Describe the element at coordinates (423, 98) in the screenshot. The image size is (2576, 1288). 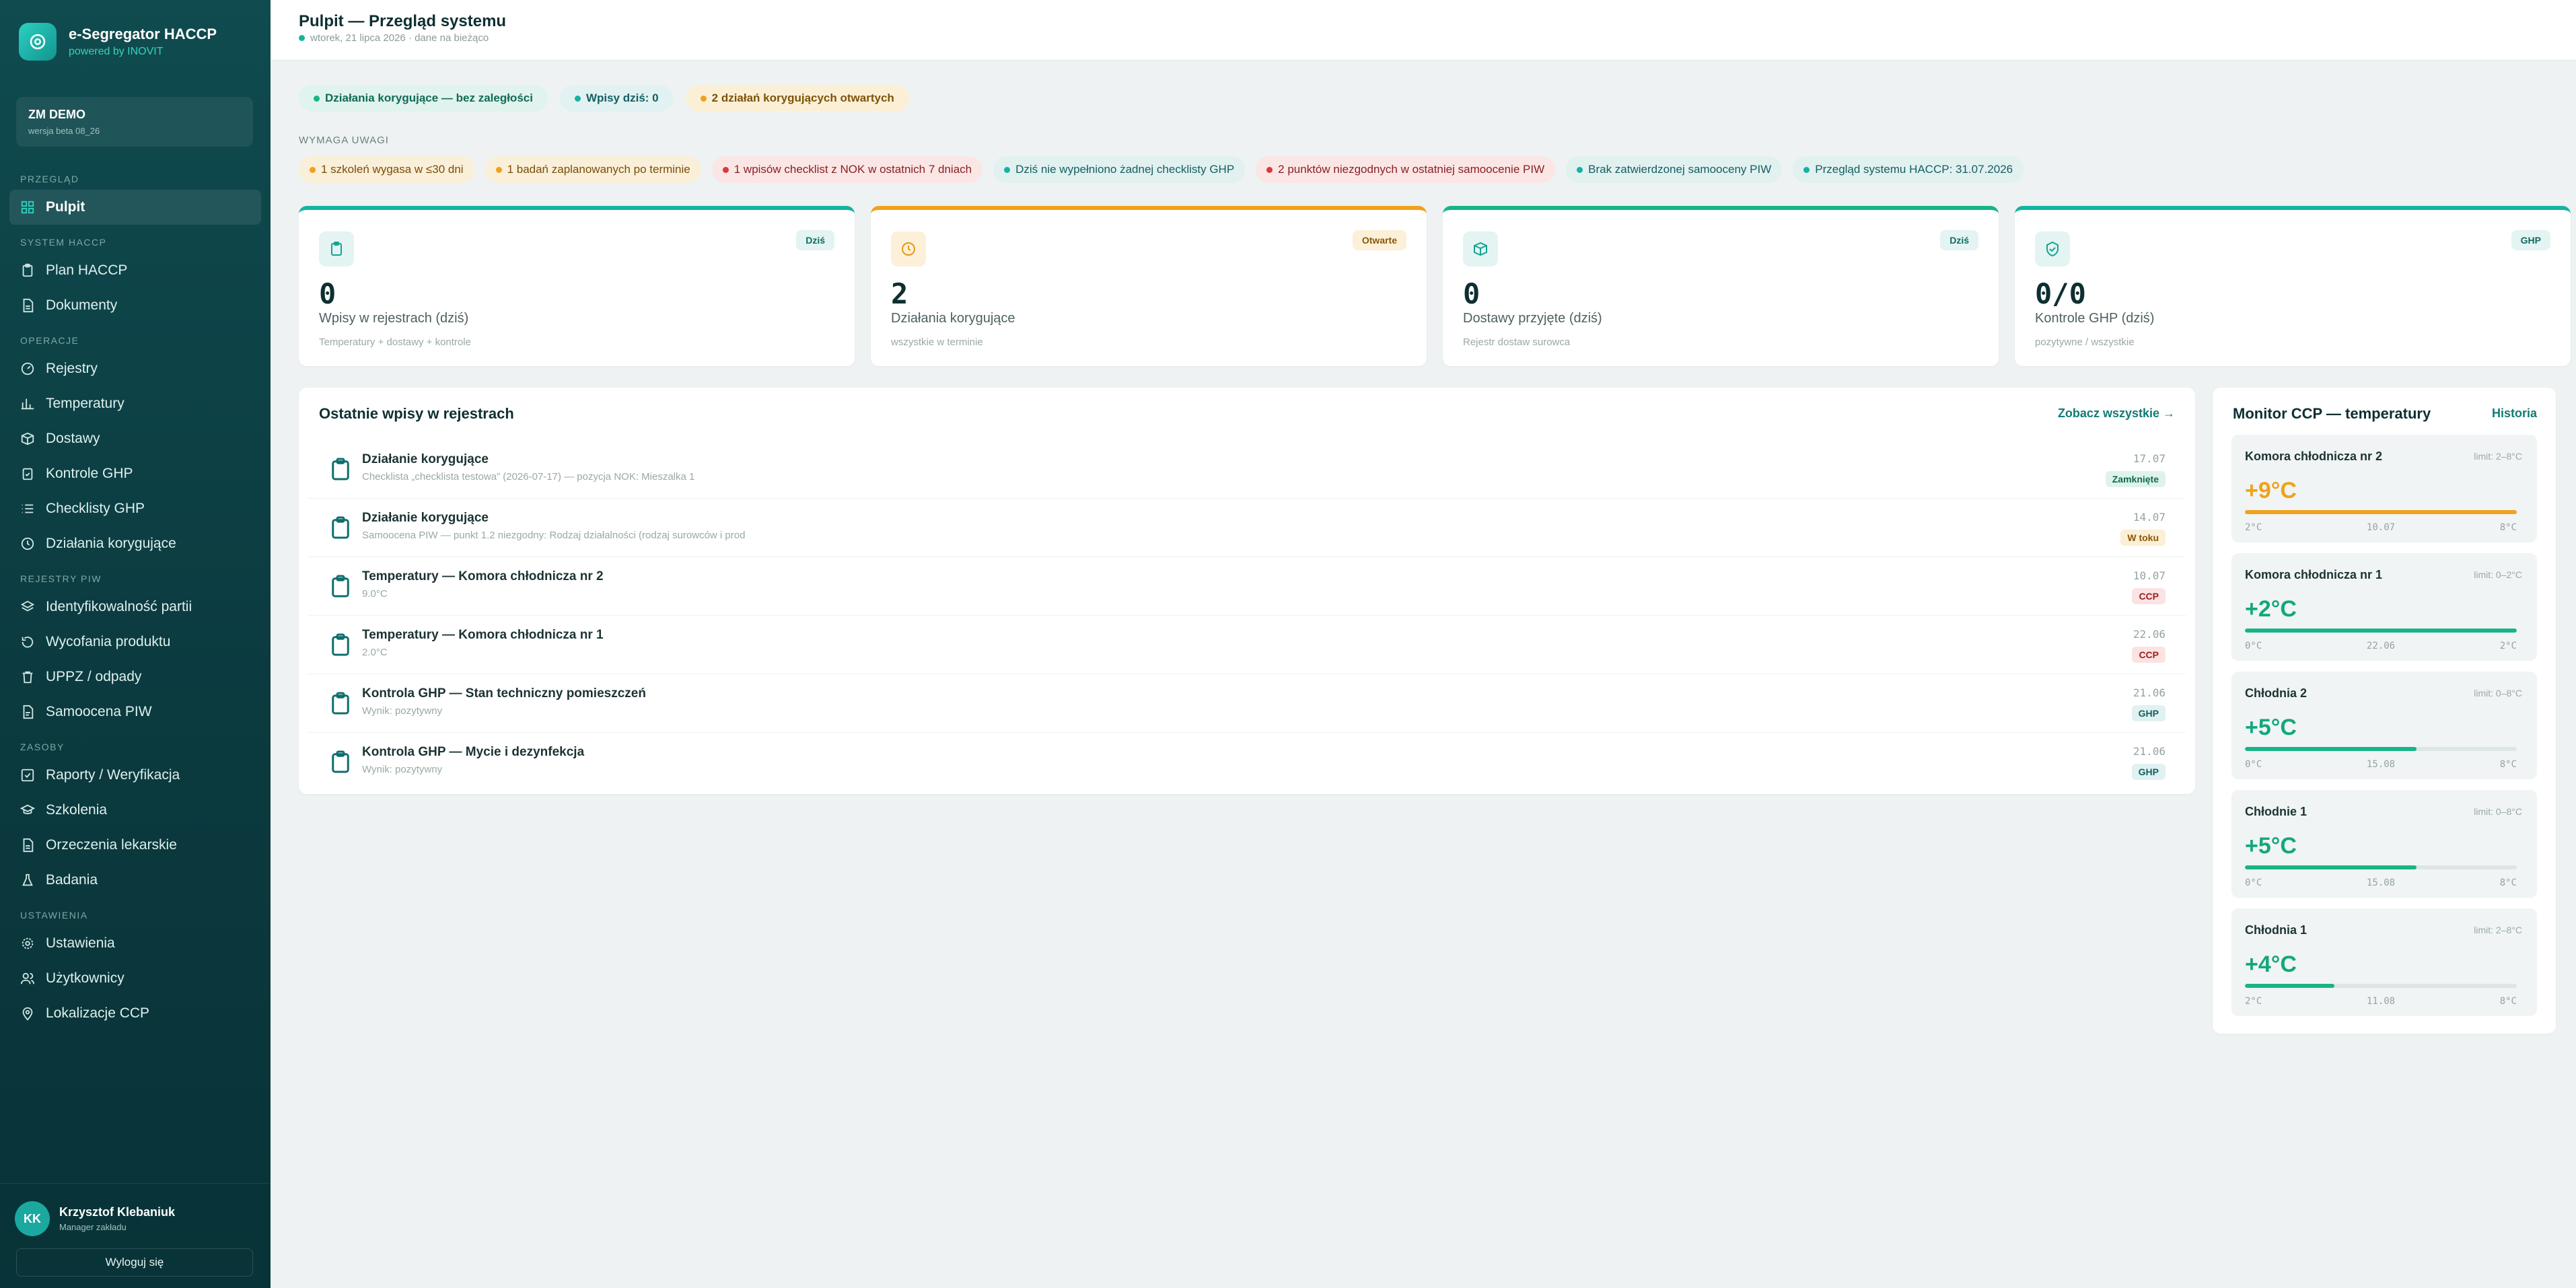
I see `status-pill: Działania korygujące — bez zaległości` at that location.